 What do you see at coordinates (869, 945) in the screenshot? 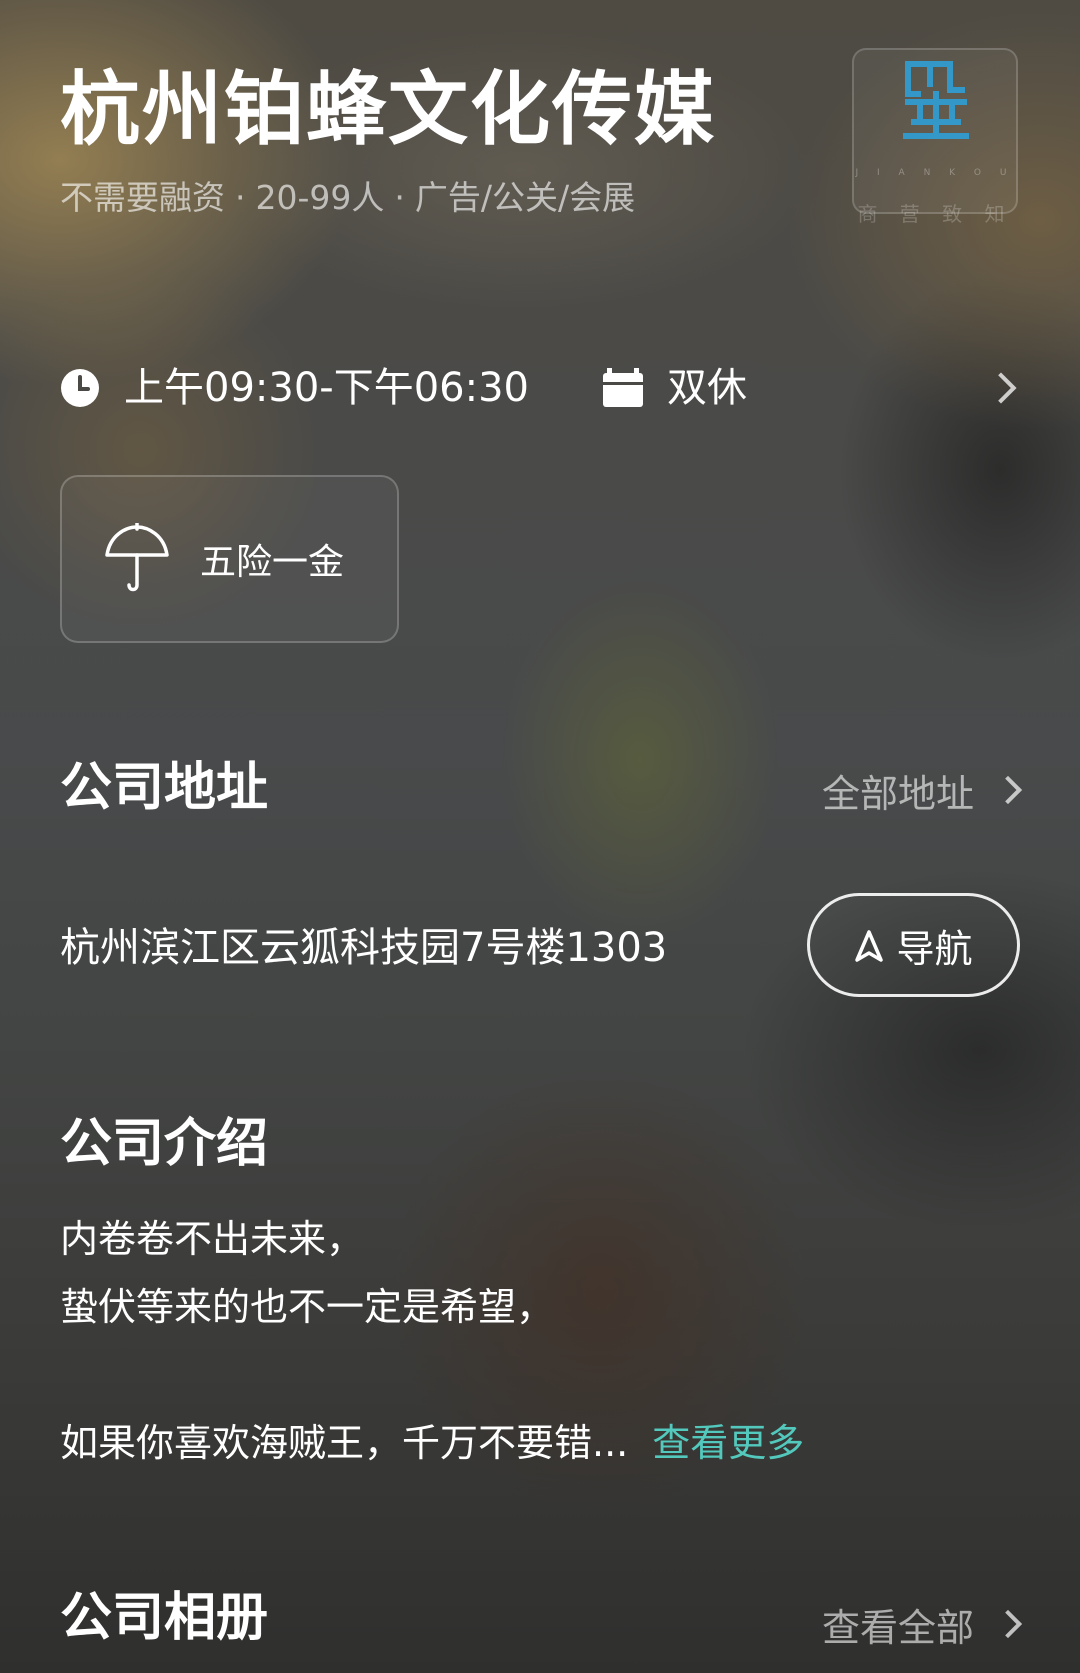
I see `navigation-arrow-icon` at bounding box center [869, 945].